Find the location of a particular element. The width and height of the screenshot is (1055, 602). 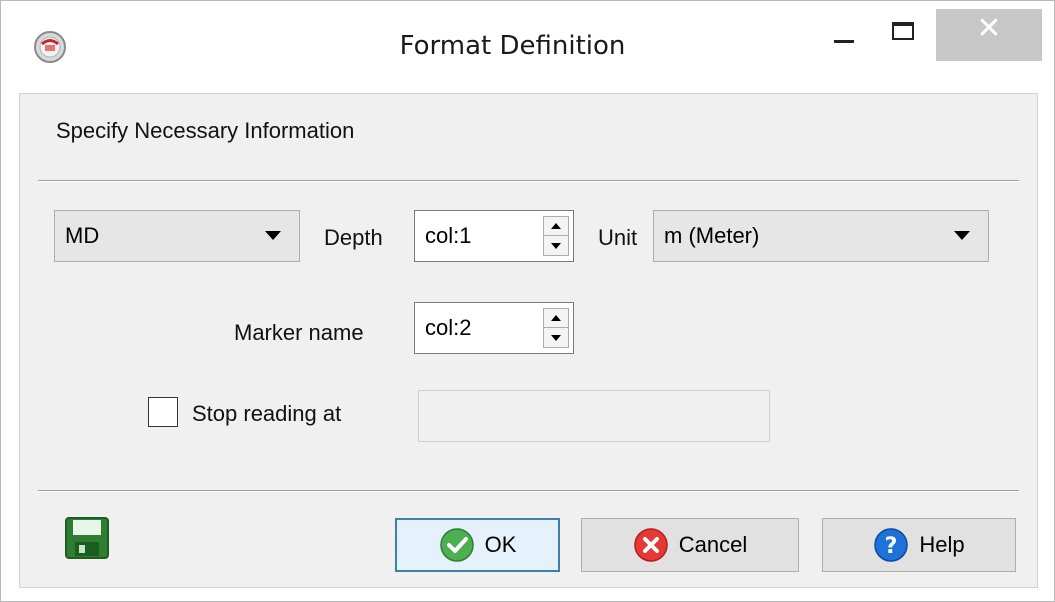

maximize-icon is located at coordinates (903, 31).